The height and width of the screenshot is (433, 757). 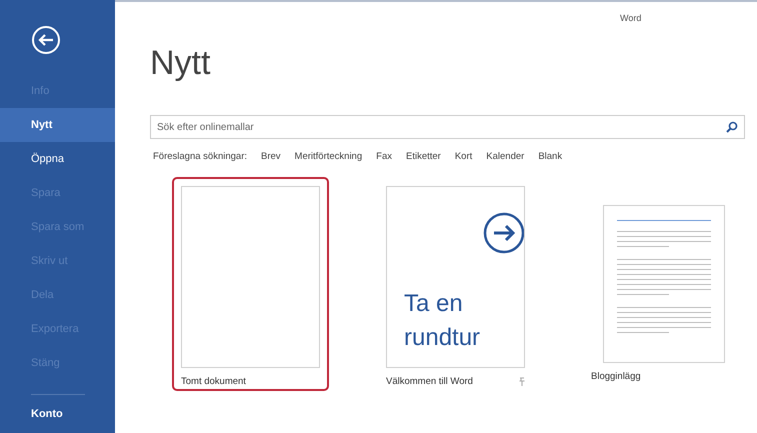 What do you see at coordinates (328, 156) in the screenshot?
I see `suggestion-link: Meritförteckning` at bounding box center [328, 156].